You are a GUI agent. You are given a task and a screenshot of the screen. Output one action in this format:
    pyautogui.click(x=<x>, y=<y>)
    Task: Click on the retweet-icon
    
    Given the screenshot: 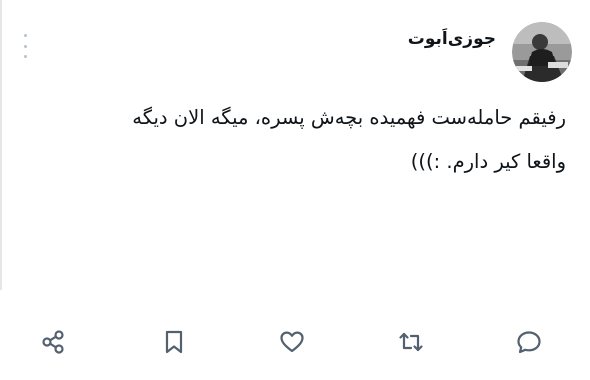 What is the action you would take?
    pyautogui.click(x=411, y=342)
    